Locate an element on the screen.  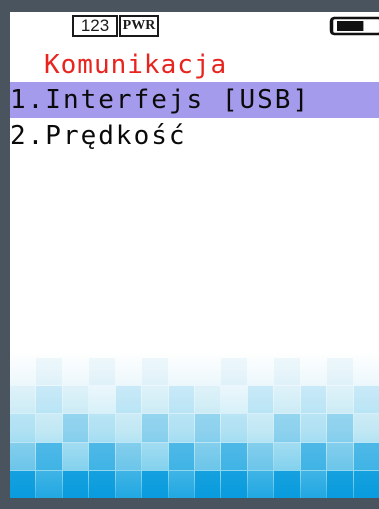
input-mode-label: 123 is located at coordinates (95, 25).